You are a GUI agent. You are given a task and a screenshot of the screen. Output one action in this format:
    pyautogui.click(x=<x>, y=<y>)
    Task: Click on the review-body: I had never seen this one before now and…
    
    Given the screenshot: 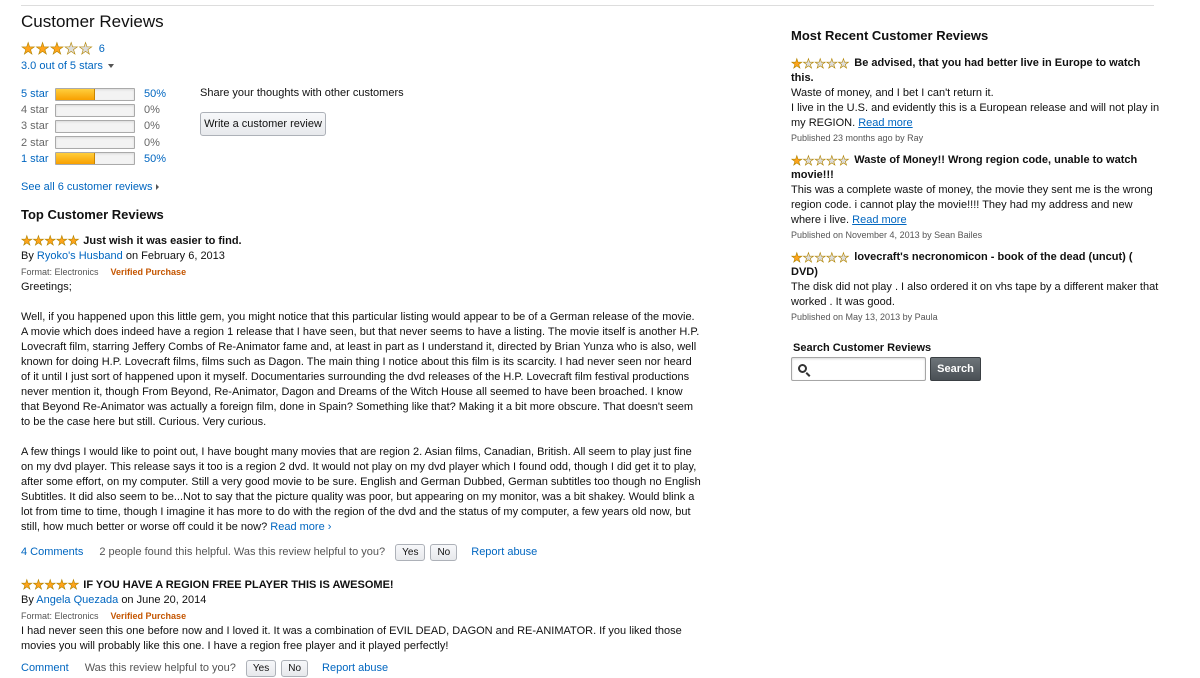 What is the action you would take?
    pyautogui.click(x=361, y=639)
    